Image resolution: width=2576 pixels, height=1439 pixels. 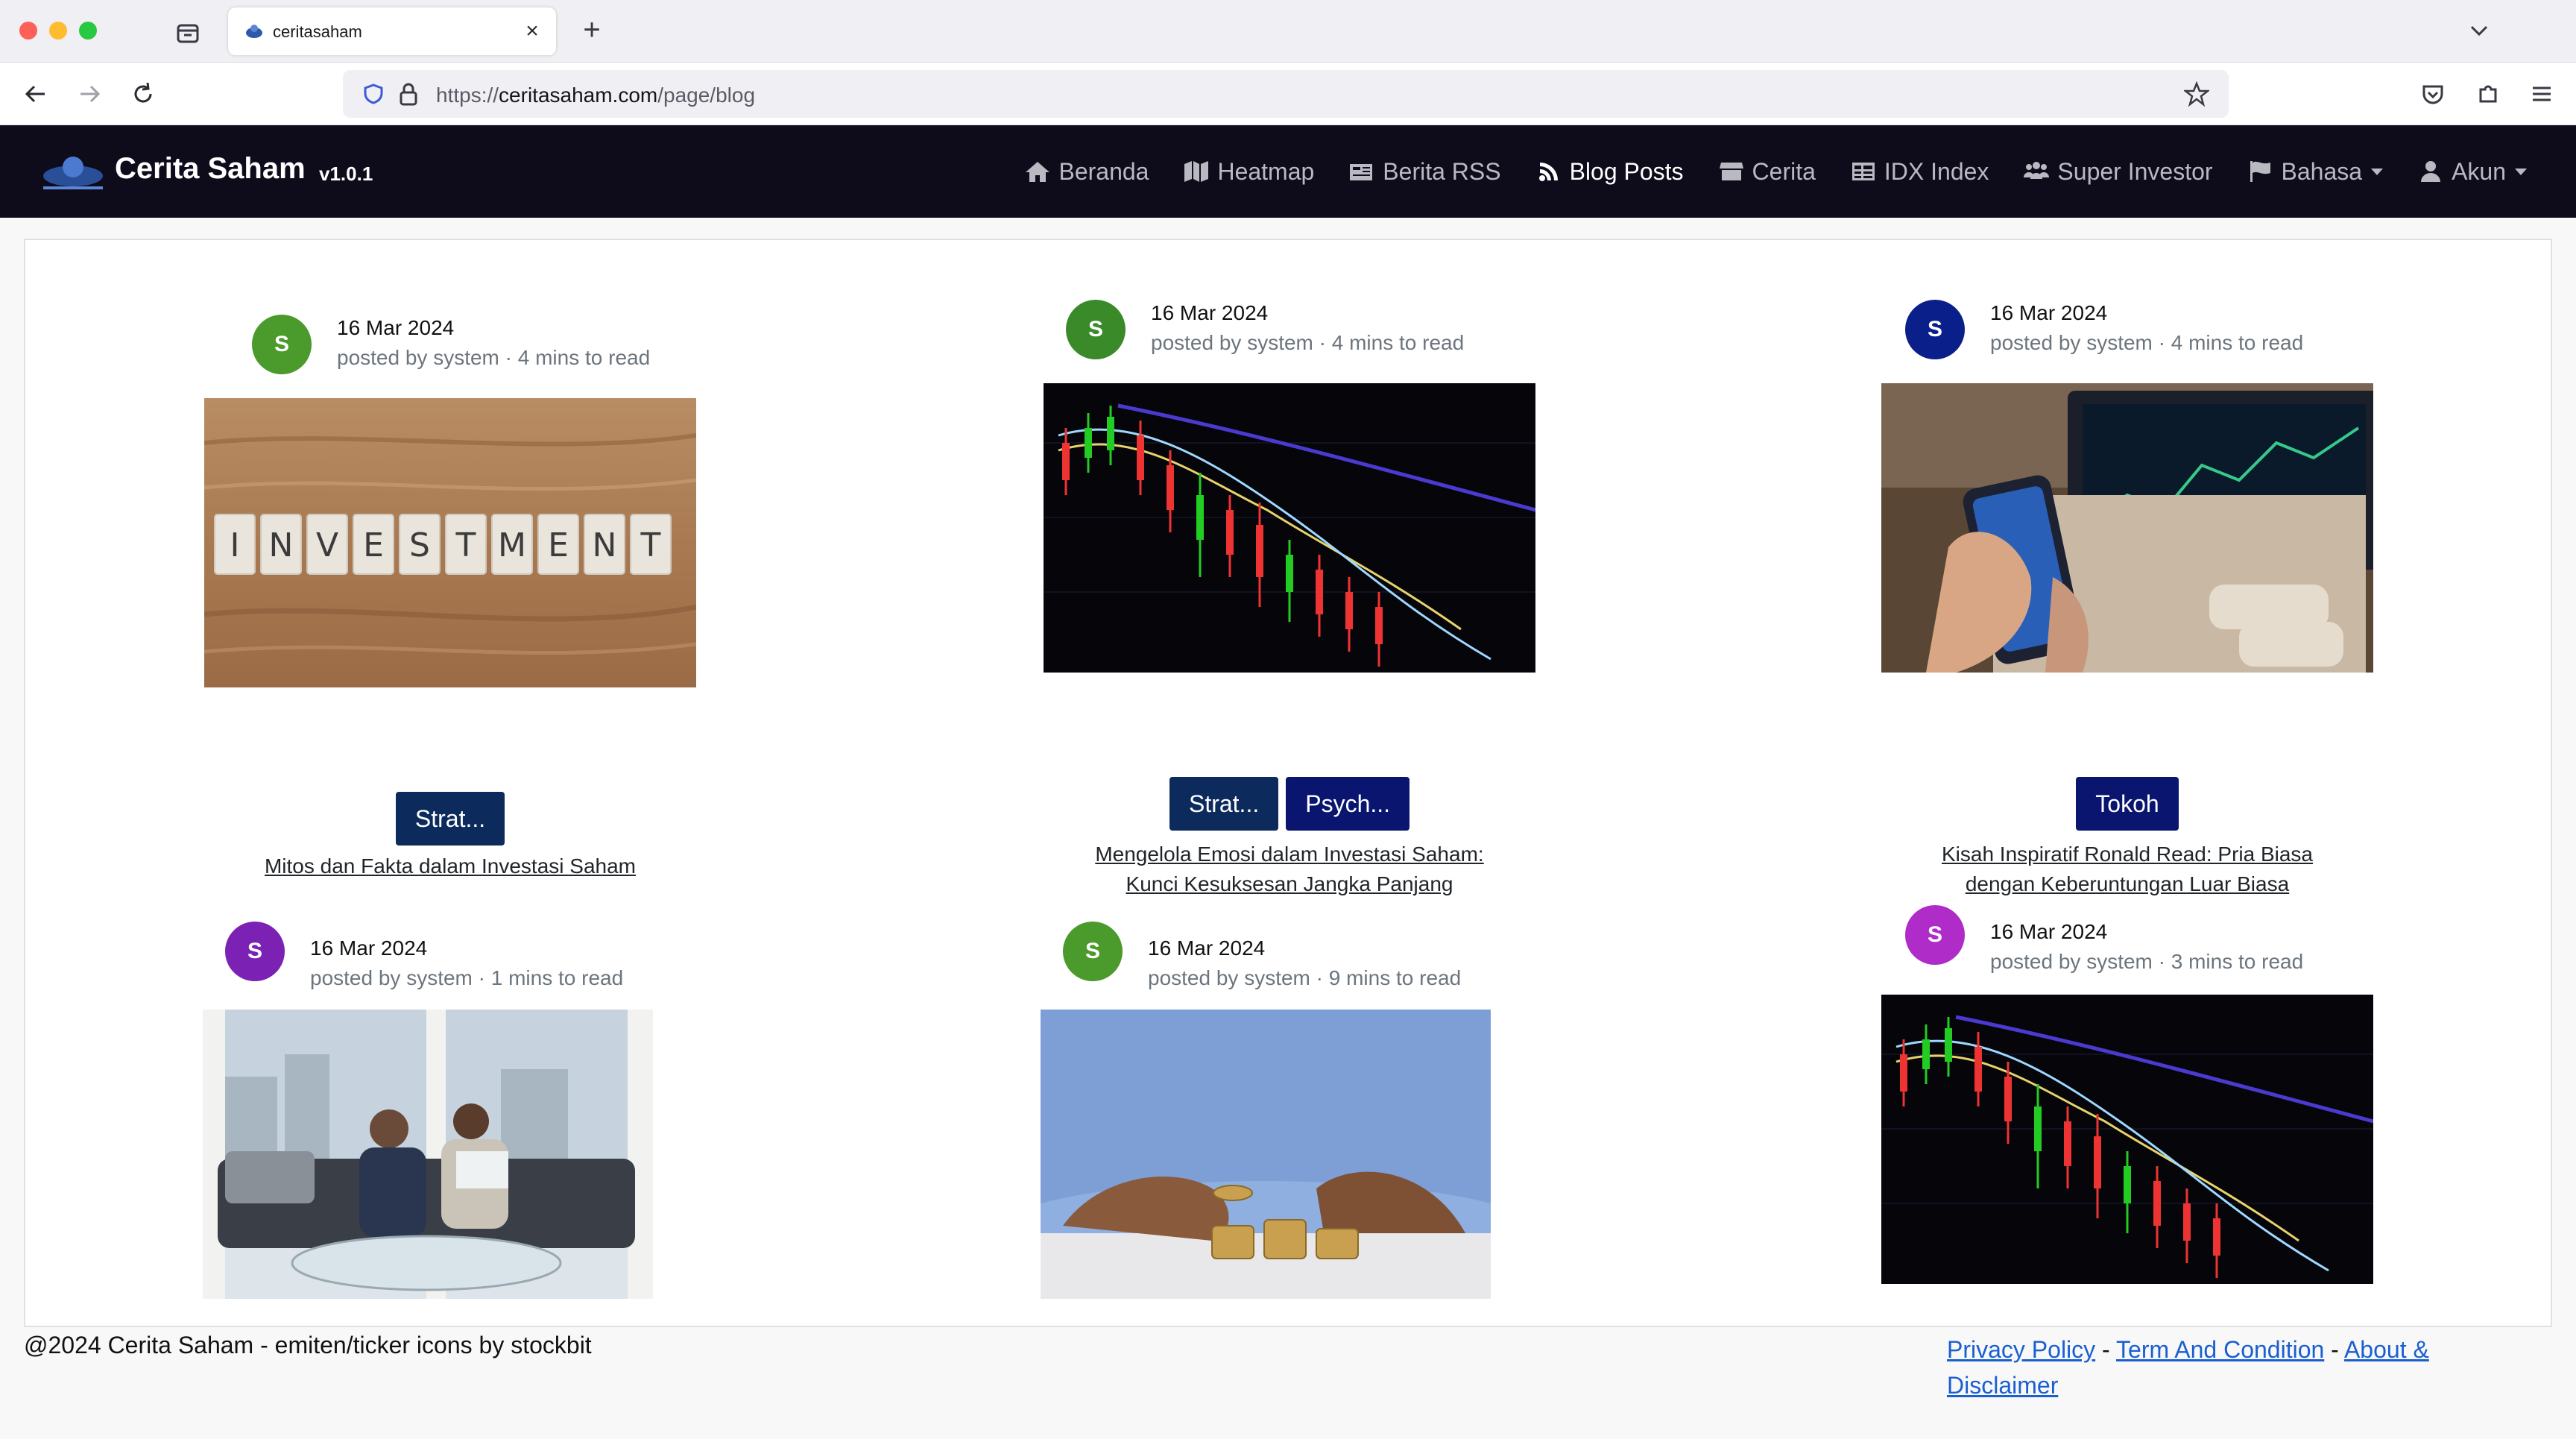 What do you see at coordinates (2432, 94) in the screenshot?
I see `pocket-icon` at bounding box center [2432, 94].